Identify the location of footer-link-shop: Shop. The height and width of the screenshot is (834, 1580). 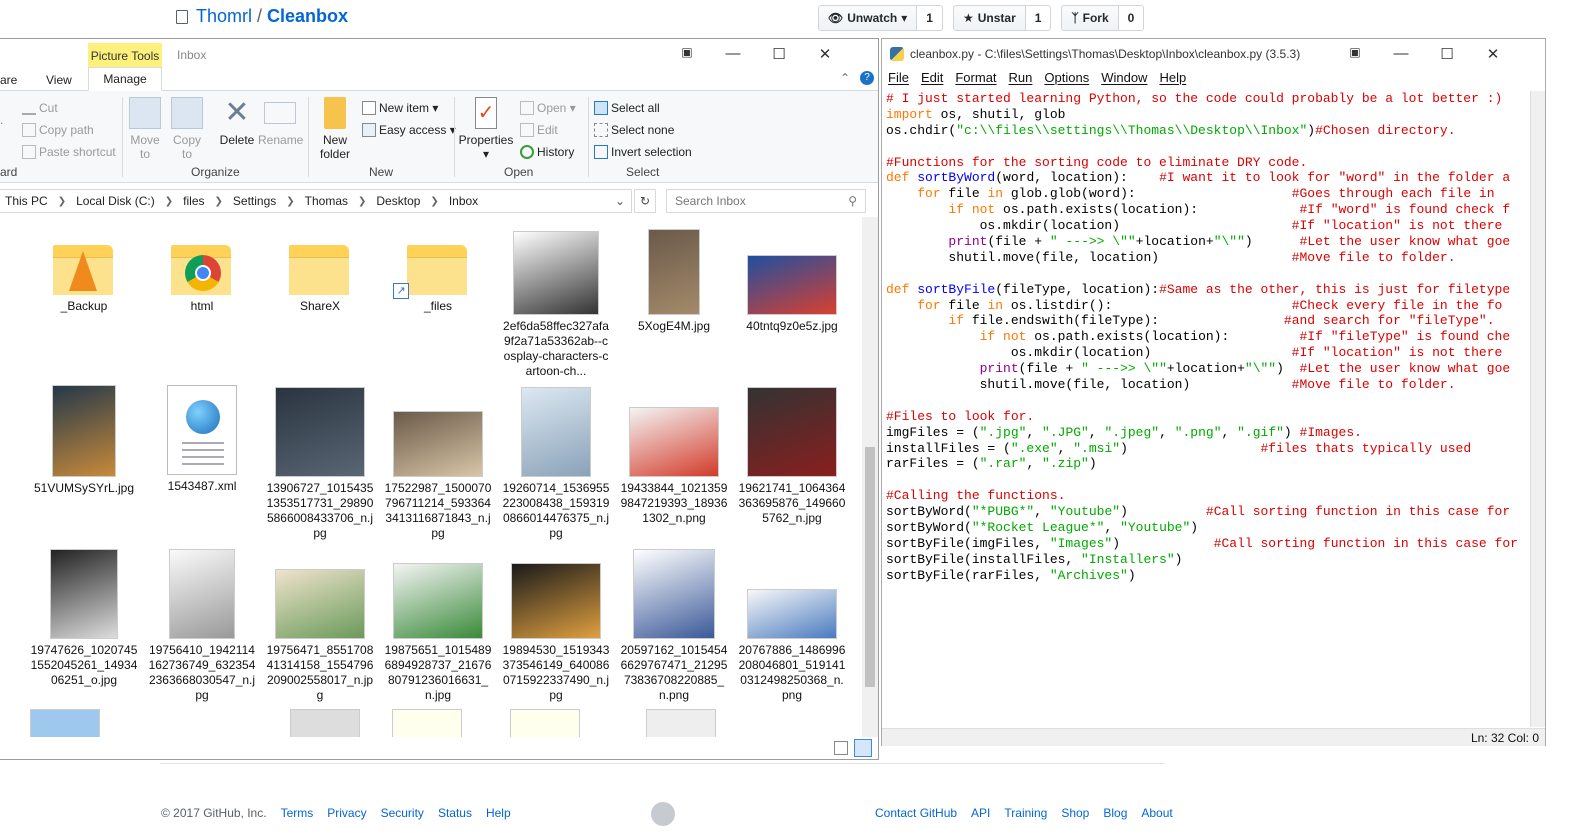
(1075, 813).